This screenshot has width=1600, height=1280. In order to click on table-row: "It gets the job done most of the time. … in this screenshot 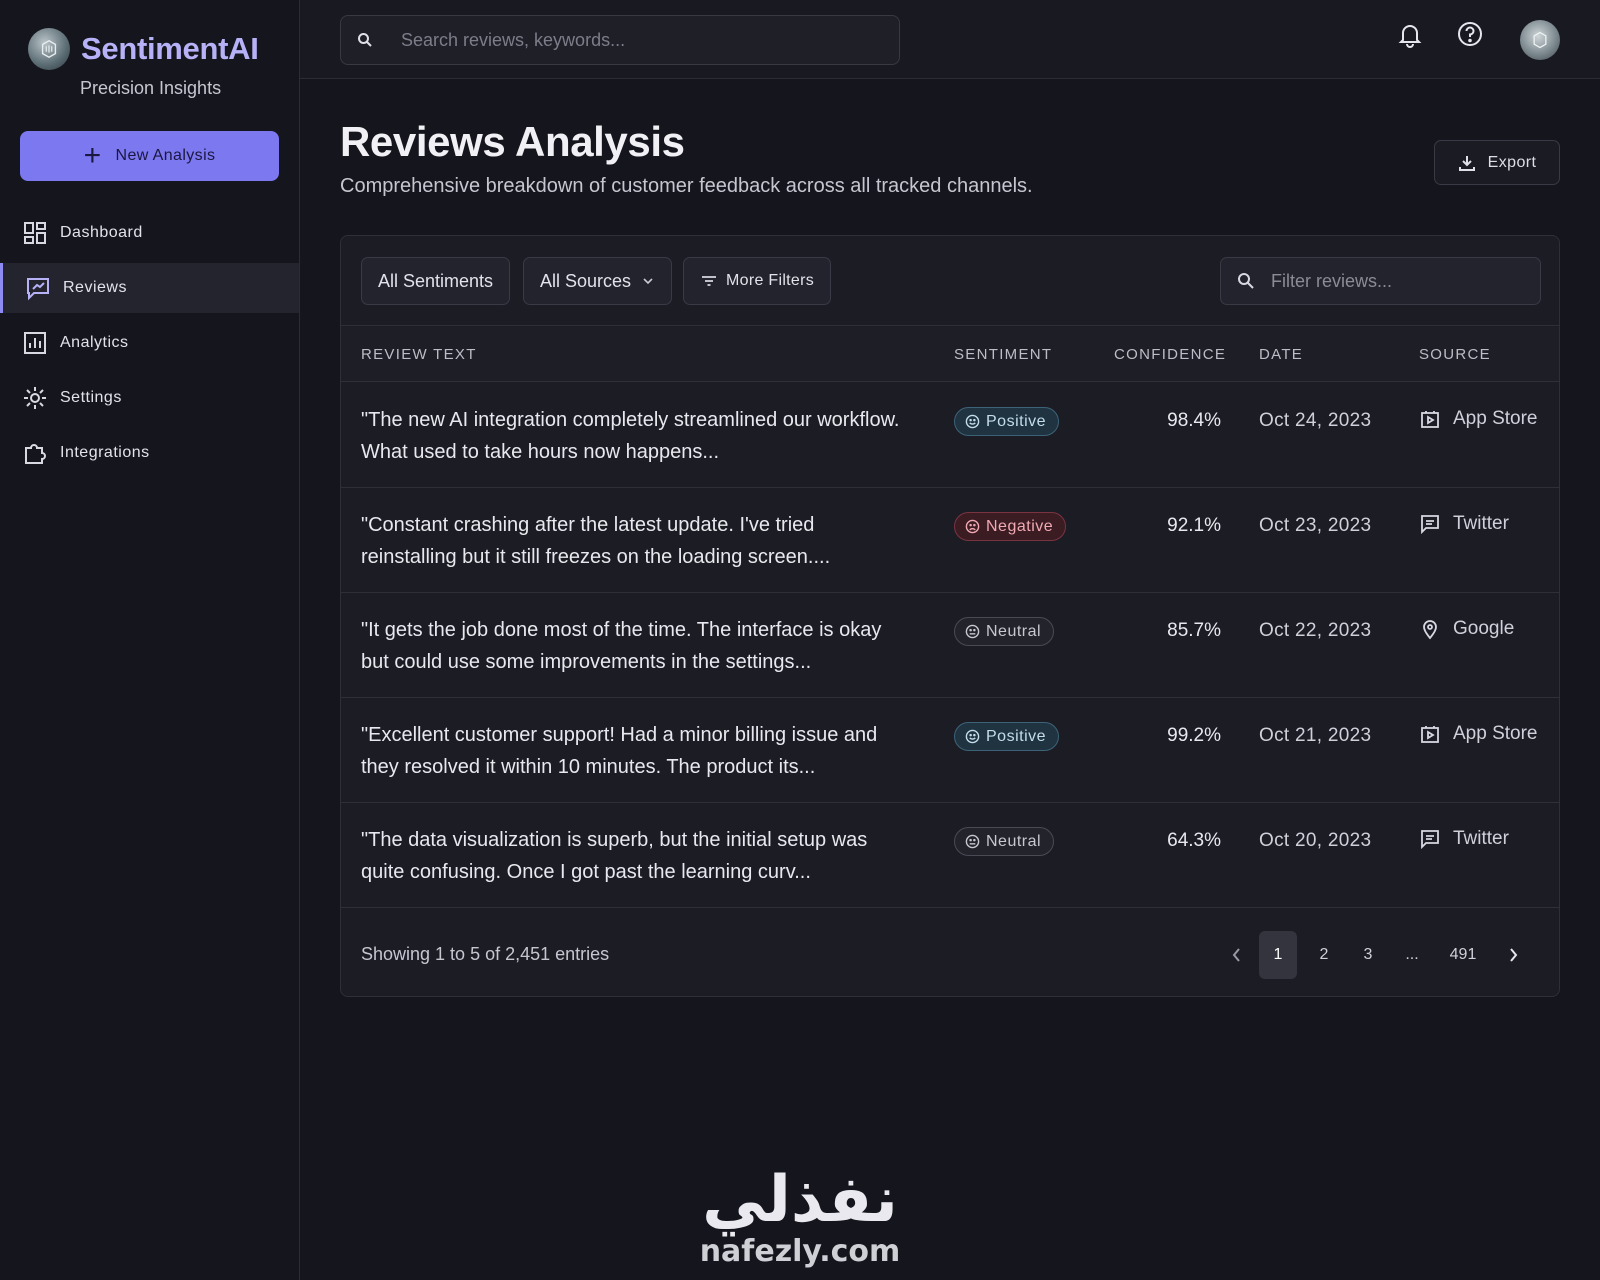, I will do `click(950, 645)`.